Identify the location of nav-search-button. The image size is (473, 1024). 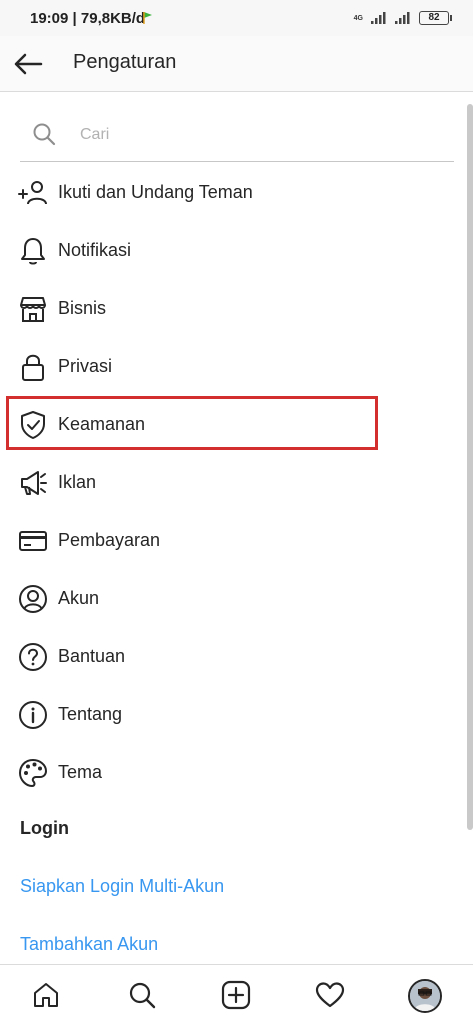
(142, 995).